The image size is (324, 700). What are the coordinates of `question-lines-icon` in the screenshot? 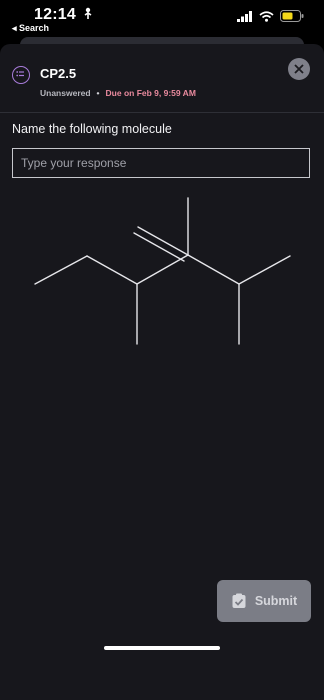 It's located at (20, 74).